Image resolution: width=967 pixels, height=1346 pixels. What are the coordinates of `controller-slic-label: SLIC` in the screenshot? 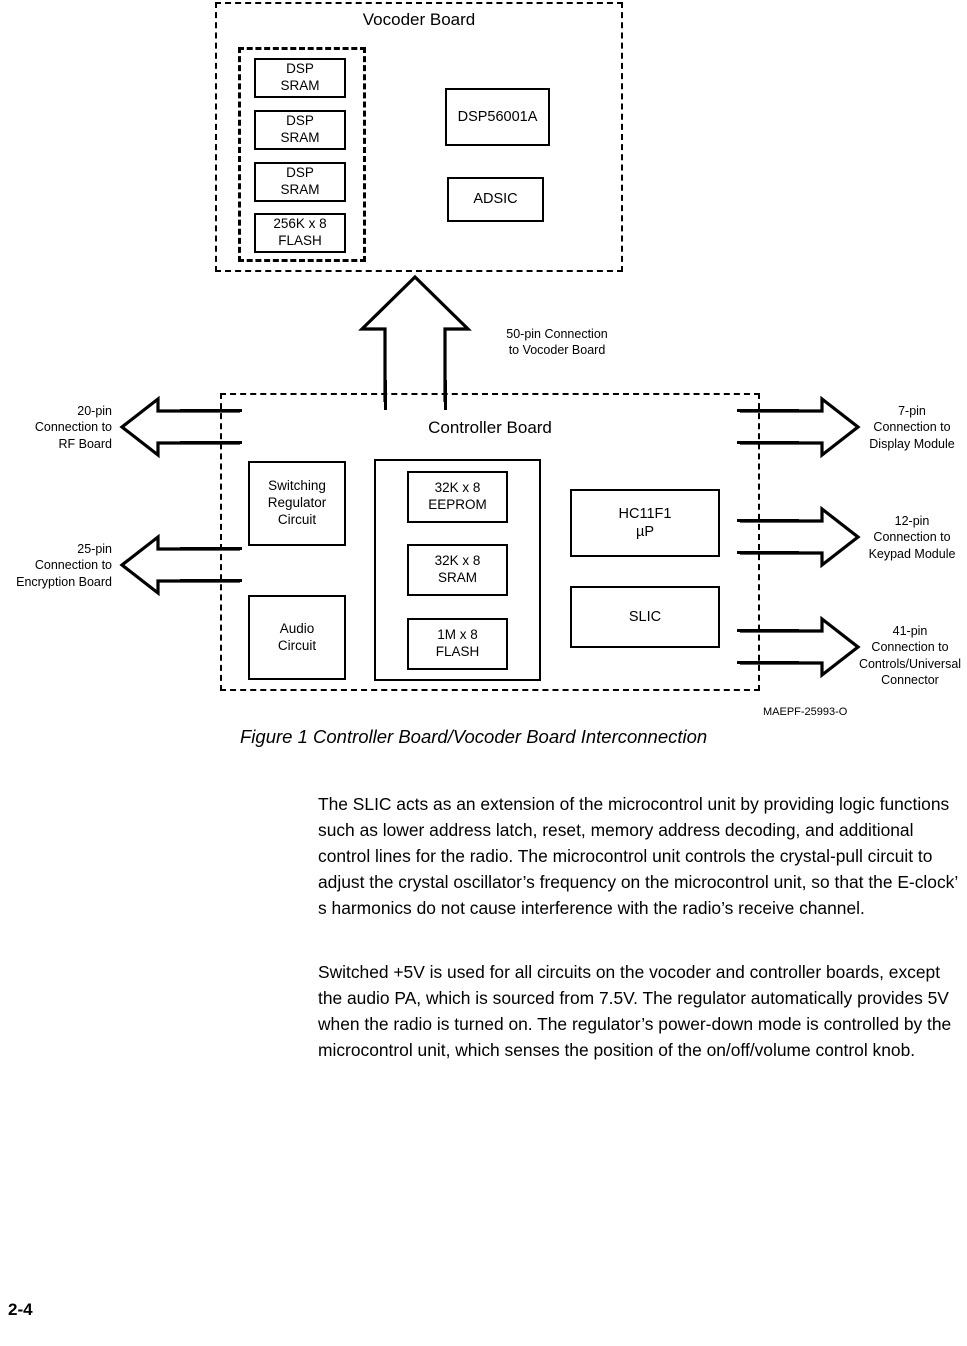 It's located at (645, 616).